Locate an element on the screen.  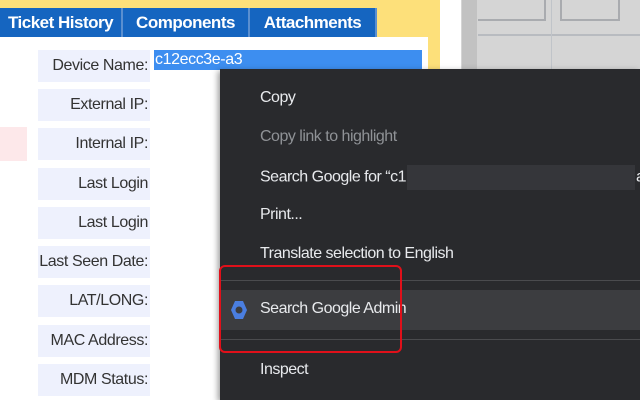
field-label: Internal IP: is located at coordinates (94, 144).